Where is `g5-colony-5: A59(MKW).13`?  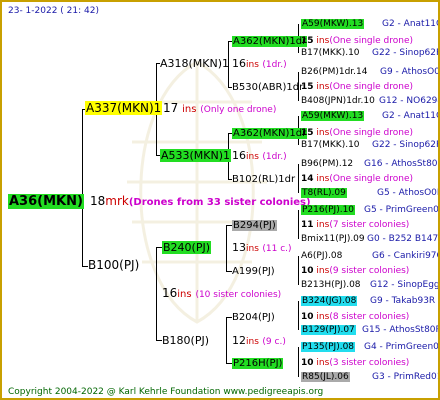
g5-colony-5: A59(MKW).13 is located at coordinates (333, 116).